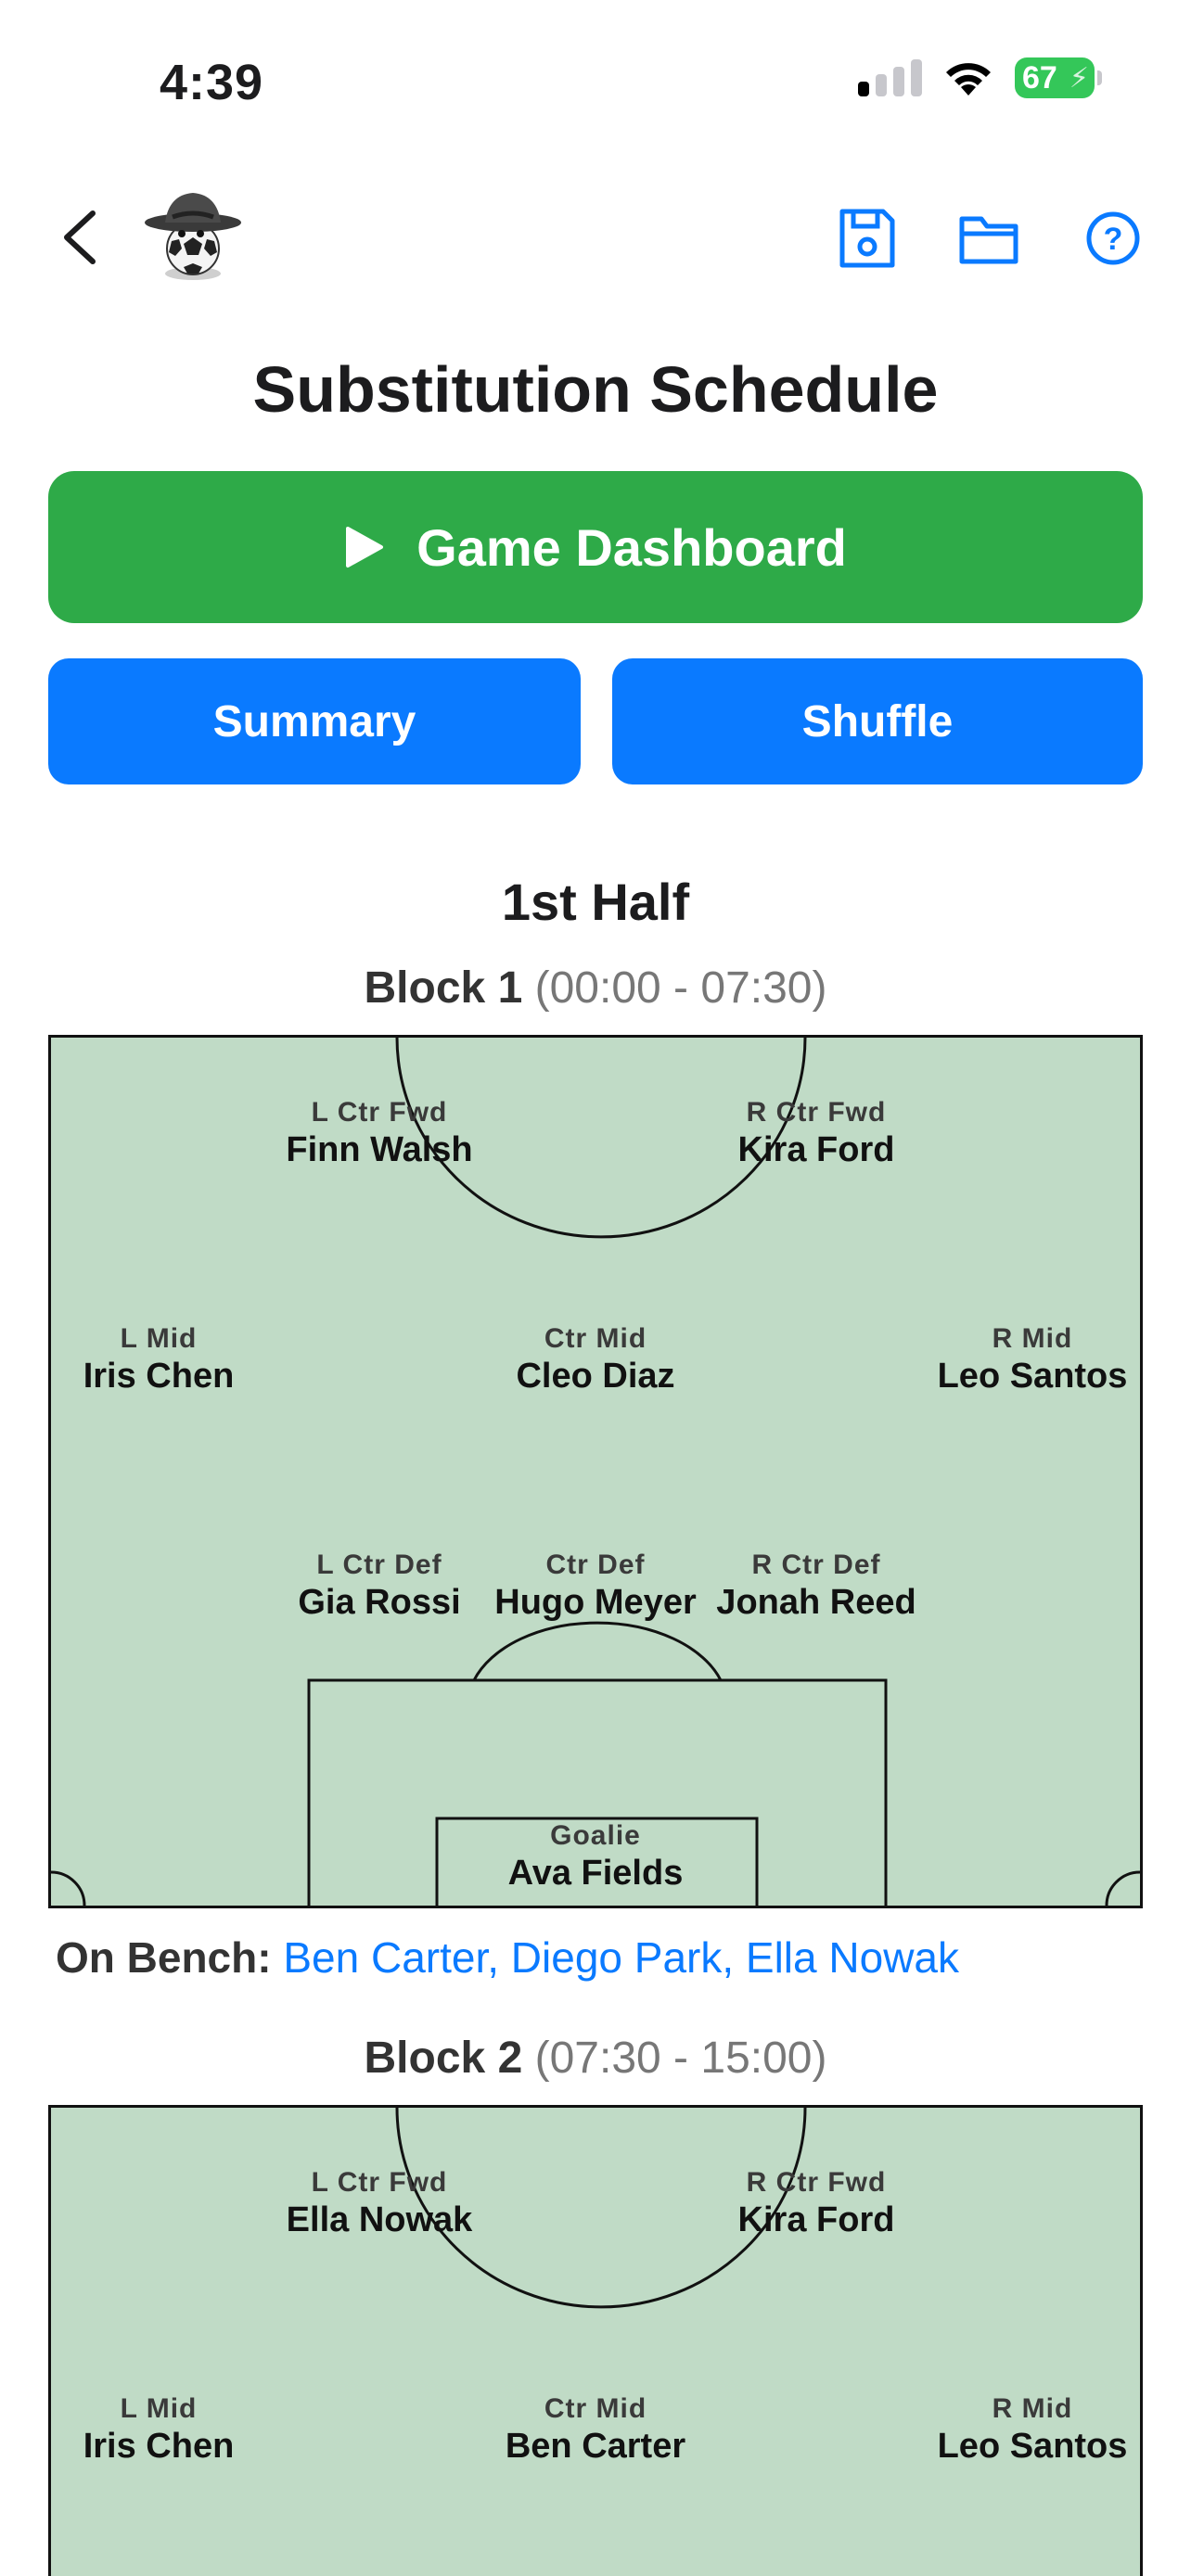  I want to click on status-time: 4:39, so click(212, 82).